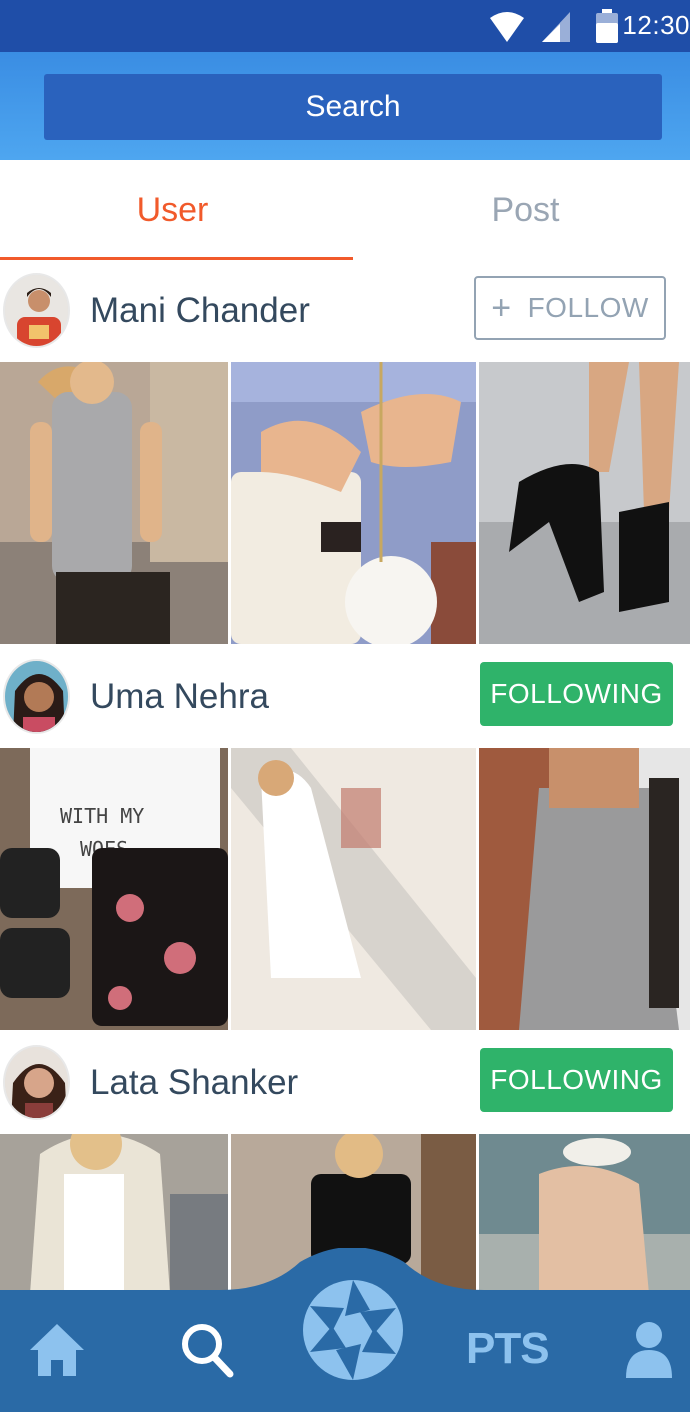 This screenshot has width=690, height=1412. I want to click on search-icon, so click(207, 1350).